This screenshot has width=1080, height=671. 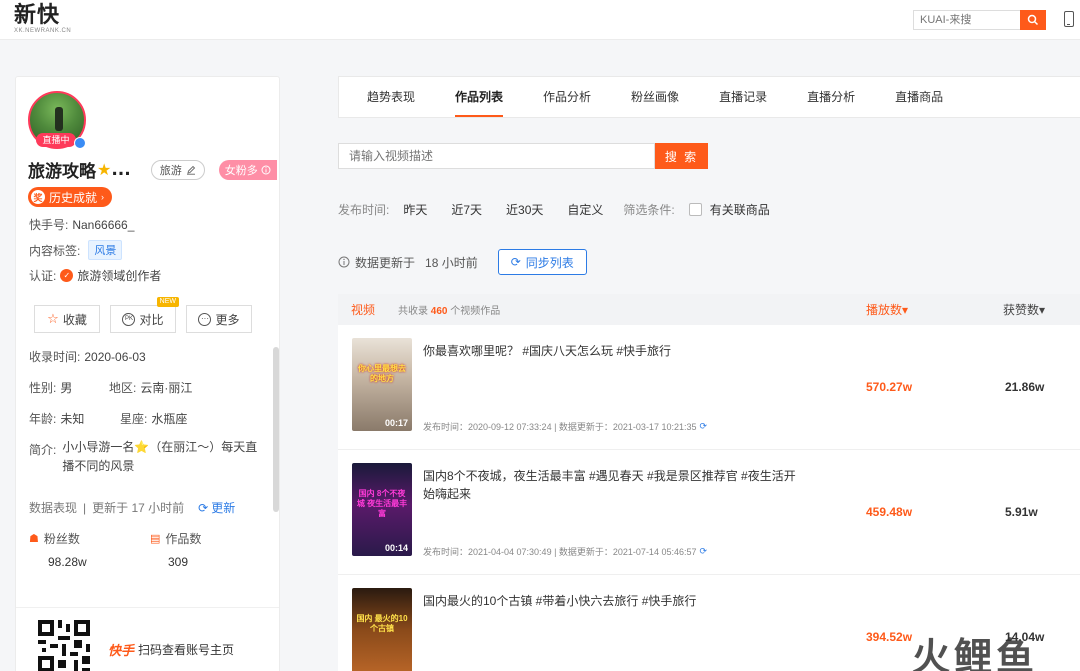 What do you see at coordinates (479, 97) in the screenshot?
I see `tab-works-list: 作品列表` at bounding box center [479, 97].